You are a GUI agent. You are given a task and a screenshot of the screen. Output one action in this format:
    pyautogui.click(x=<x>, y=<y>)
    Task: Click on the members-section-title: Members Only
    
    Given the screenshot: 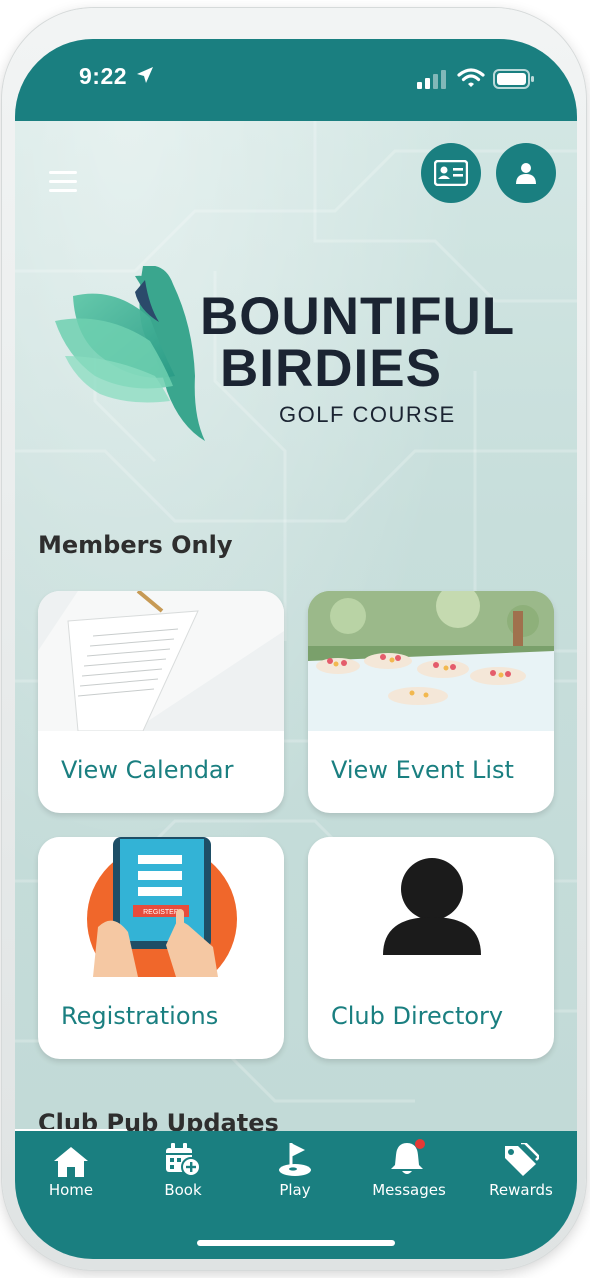 What is the action you would take?
    pyautogui.click(x=135, y=545)
    